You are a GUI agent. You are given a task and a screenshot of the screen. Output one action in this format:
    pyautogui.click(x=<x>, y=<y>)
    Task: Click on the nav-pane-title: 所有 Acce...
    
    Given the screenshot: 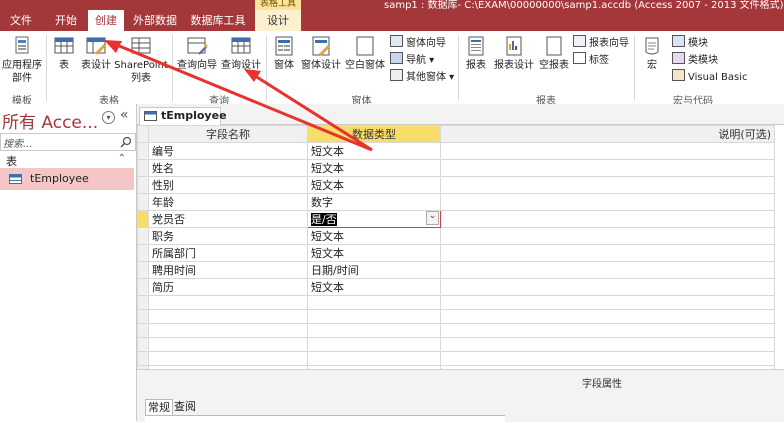 What is the action you would take?
    pyautogui.click(x=50, y=120)
    